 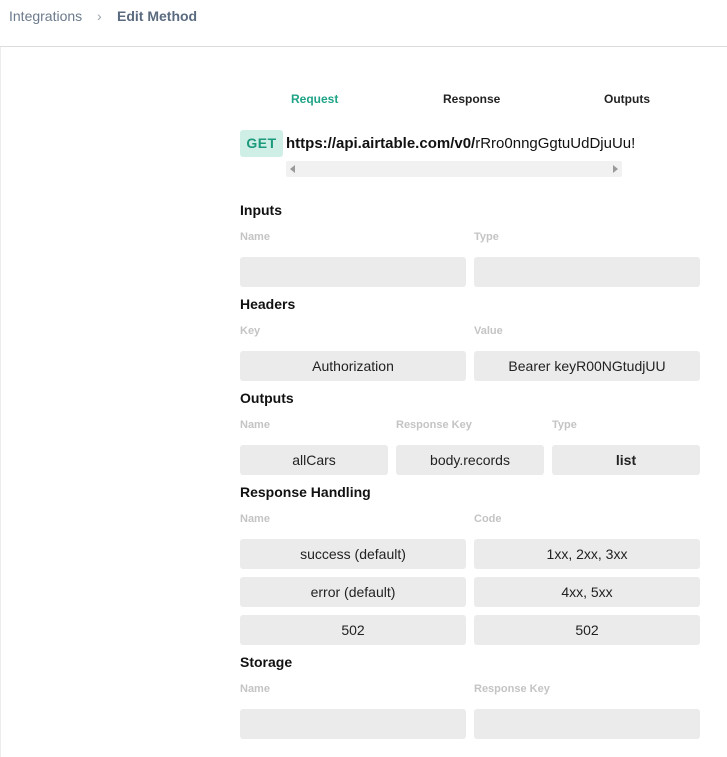 What do you see at coordinates (99, 16) in the screenshot?
I see `chevron-right-icon: ›` at bounding box center [99, 16].